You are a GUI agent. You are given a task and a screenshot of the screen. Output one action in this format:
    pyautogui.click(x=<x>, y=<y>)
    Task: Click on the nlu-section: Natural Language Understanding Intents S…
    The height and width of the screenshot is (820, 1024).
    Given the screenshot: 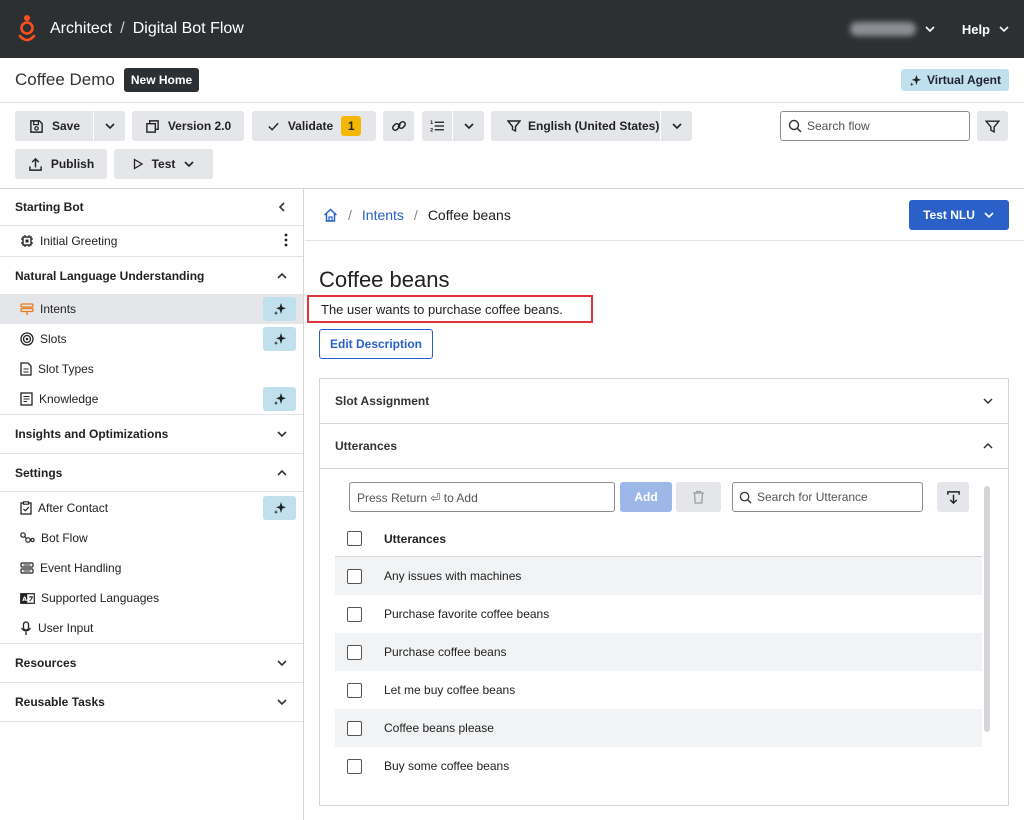 What is the action you would take?
    pyautogui.click(x=151, y=336)
    